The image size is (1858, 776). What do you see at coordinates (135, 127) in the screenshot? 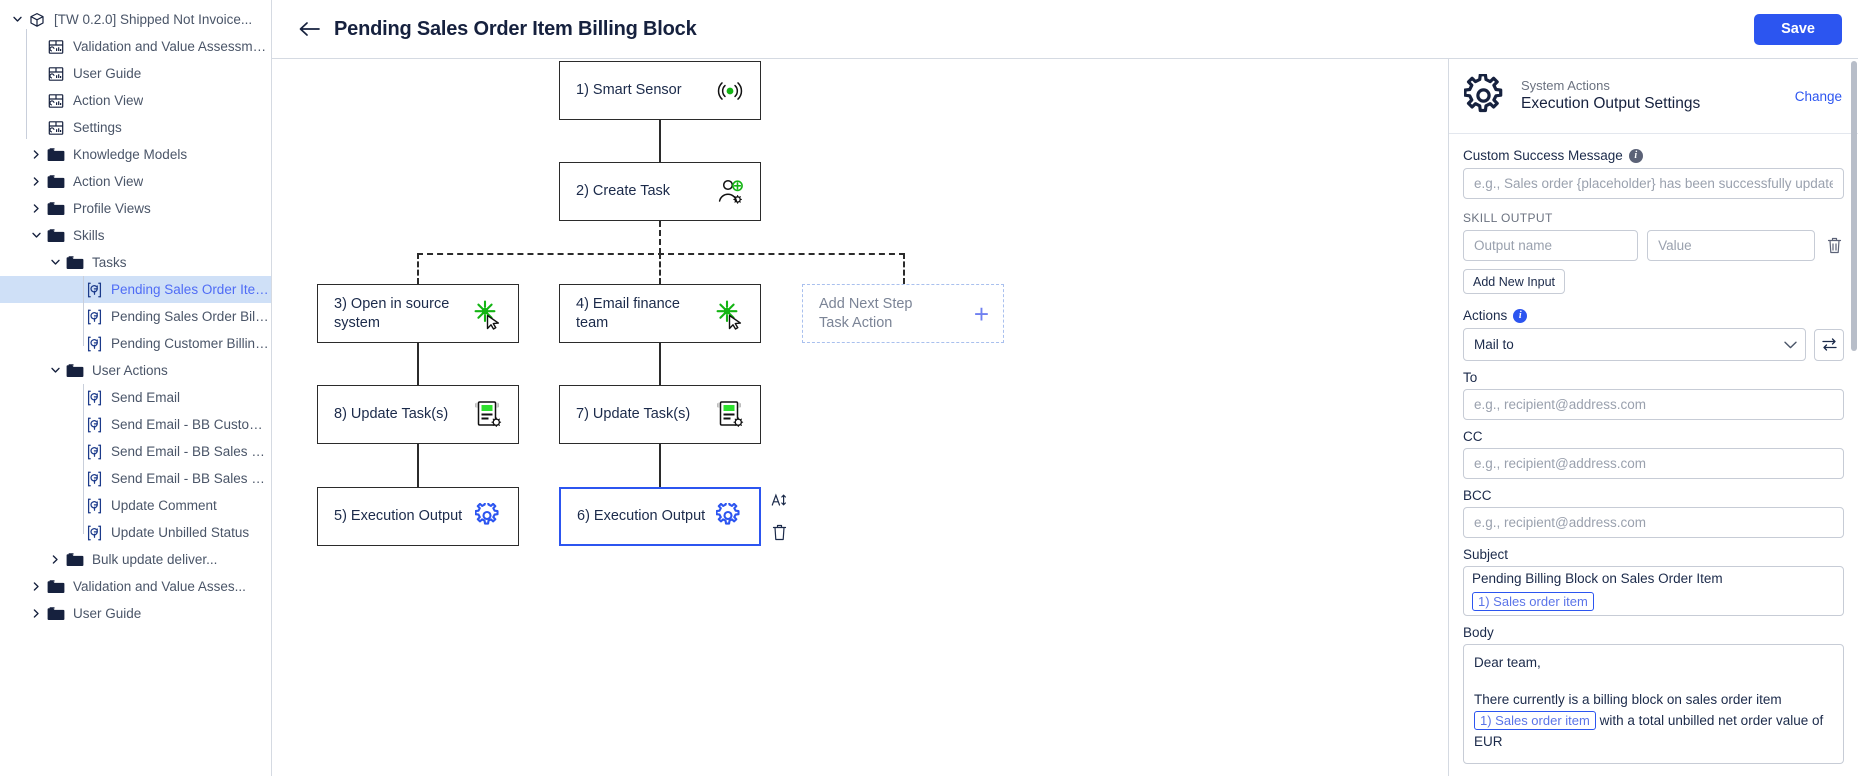
I see `sidebar-item-settings: Settings` at bounding box center [135, 127].